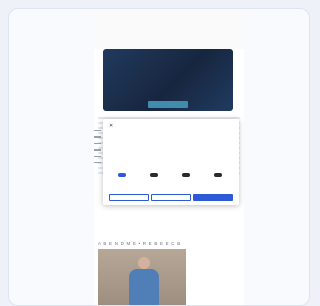 The image size is (320, 306). I want to click on person-photo, so click(142, 277).